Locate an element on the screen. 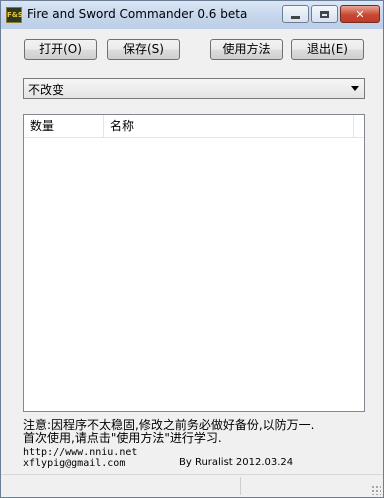 Image resolution: width=384 pixels, height=498 pixels. close-icon: ✕ is located at coordinates (360, 14).